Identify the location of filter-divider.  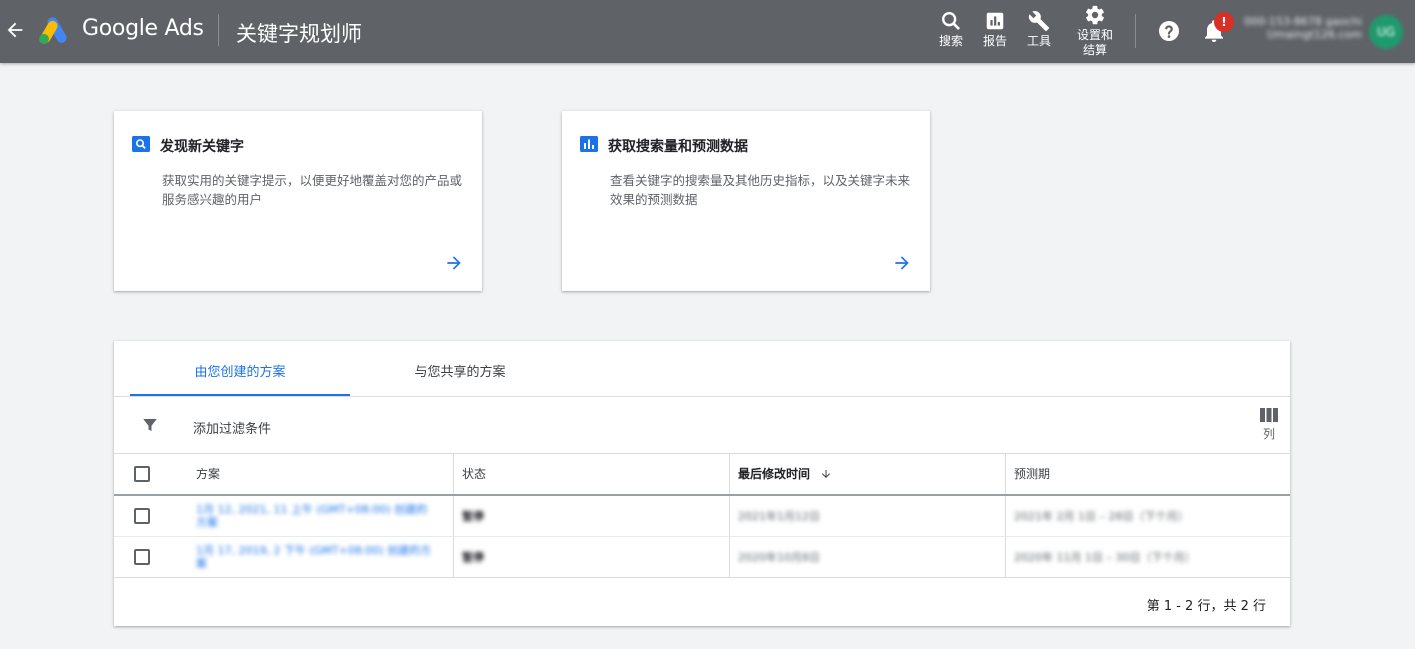
(702, 453).